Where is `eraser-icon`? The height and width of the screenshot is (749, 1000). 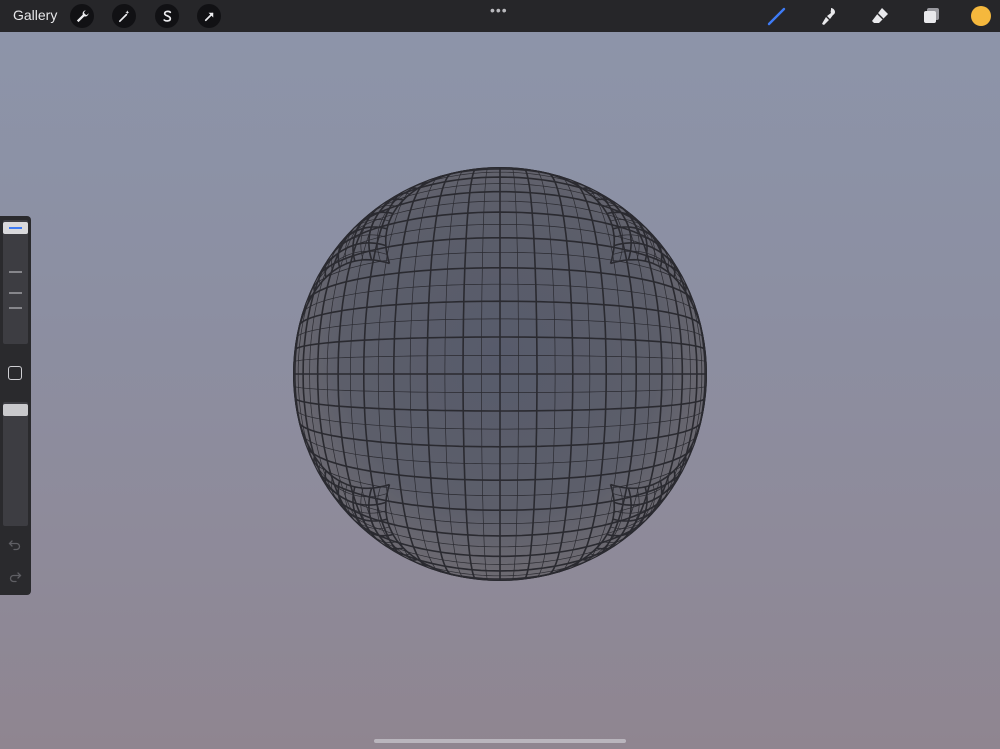
eraser-icon is located at coordinates (880, 15).